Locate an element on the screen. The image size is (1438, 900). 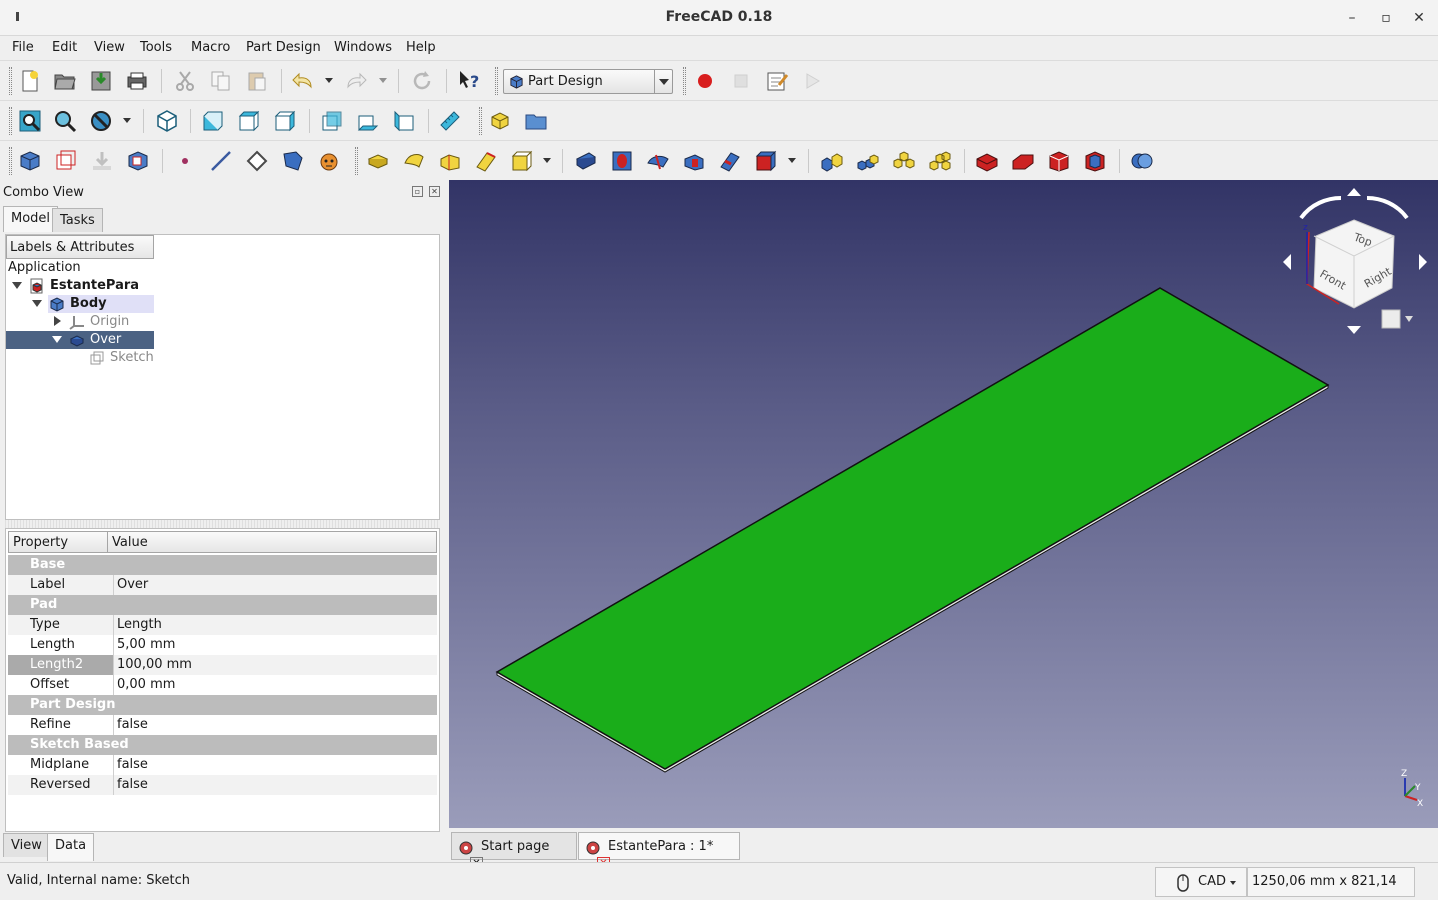
pocket-icon is located at coordinates (586, 161).